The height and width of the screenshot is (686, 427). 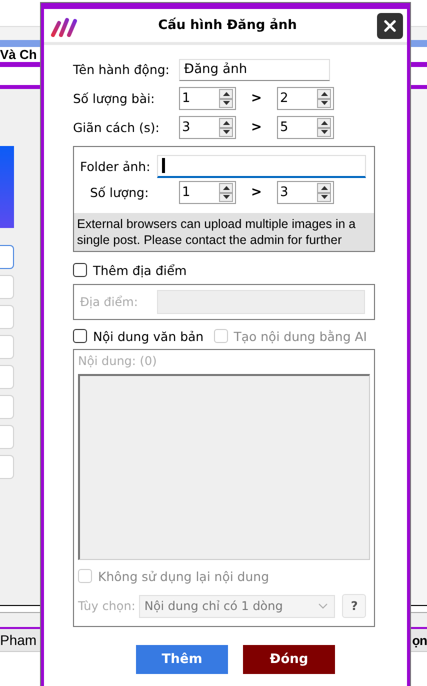 What do you see at coordinates (148, 336) in the screenshot?
I see `checkbox-label: Nội dung văn bản` at bounding box center [148, 336].